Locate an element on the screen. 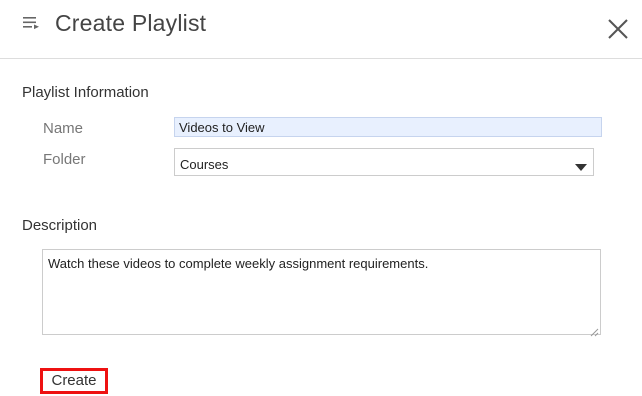  description-heading: Description is located at coordinates (60, 225).